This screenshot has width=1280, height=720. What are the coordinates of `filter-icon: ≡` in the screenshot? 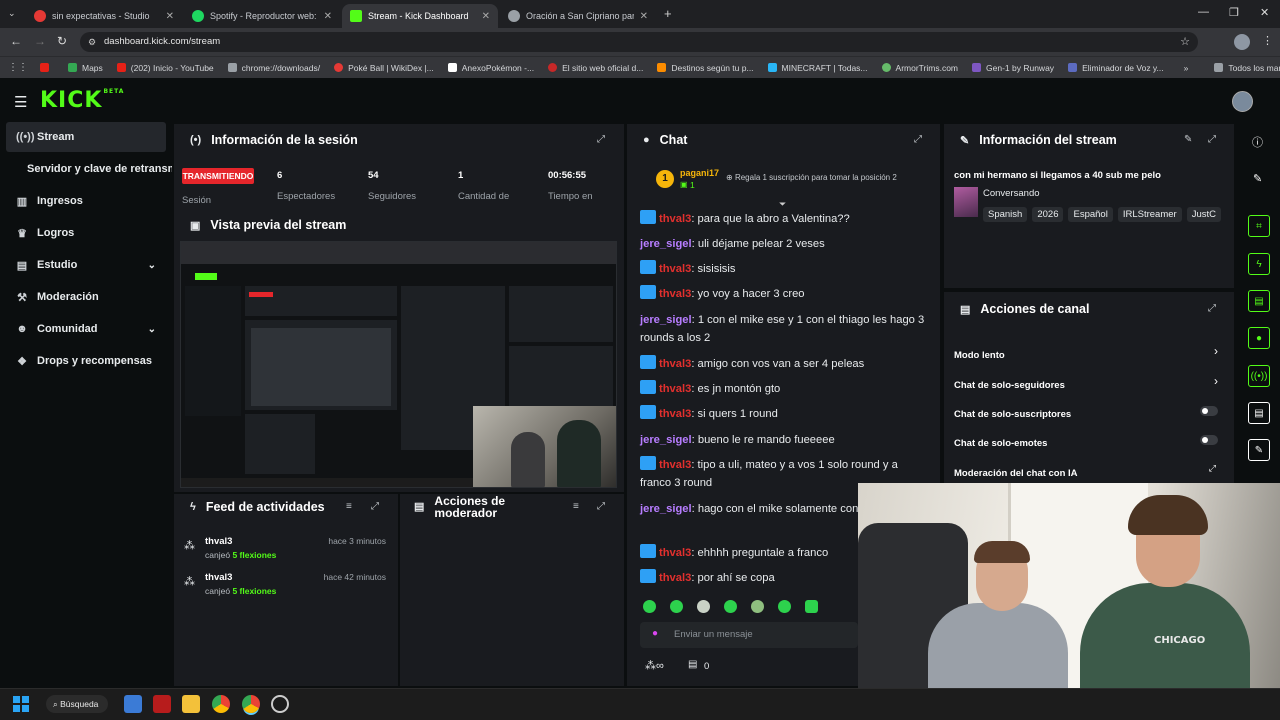 It's located at (349, 506).